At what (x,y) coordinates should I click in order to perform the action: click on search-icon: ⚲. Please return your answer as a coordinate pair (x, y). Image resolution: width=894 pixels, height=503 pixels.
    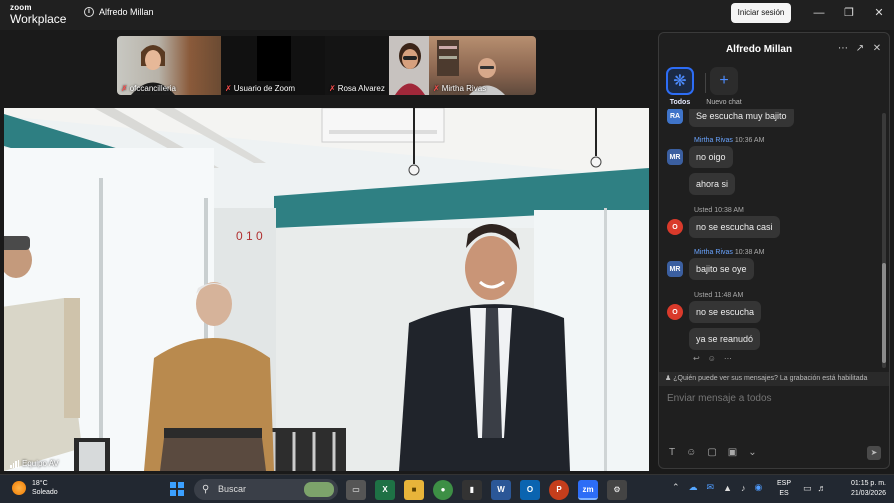
    Looking at the image, I should click on (206, 489).